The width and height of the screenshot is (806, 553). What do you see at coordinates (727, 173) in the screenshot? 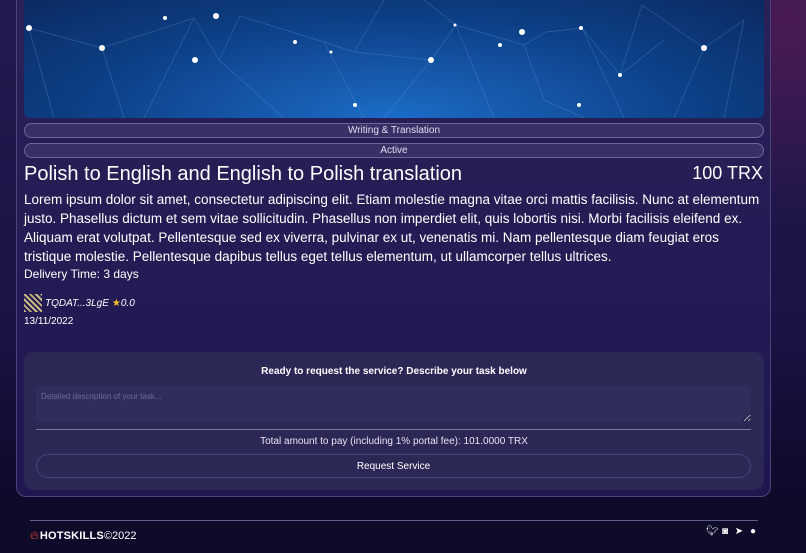
I see `service-price: 100 TRX` at bounding box center [727, 173].